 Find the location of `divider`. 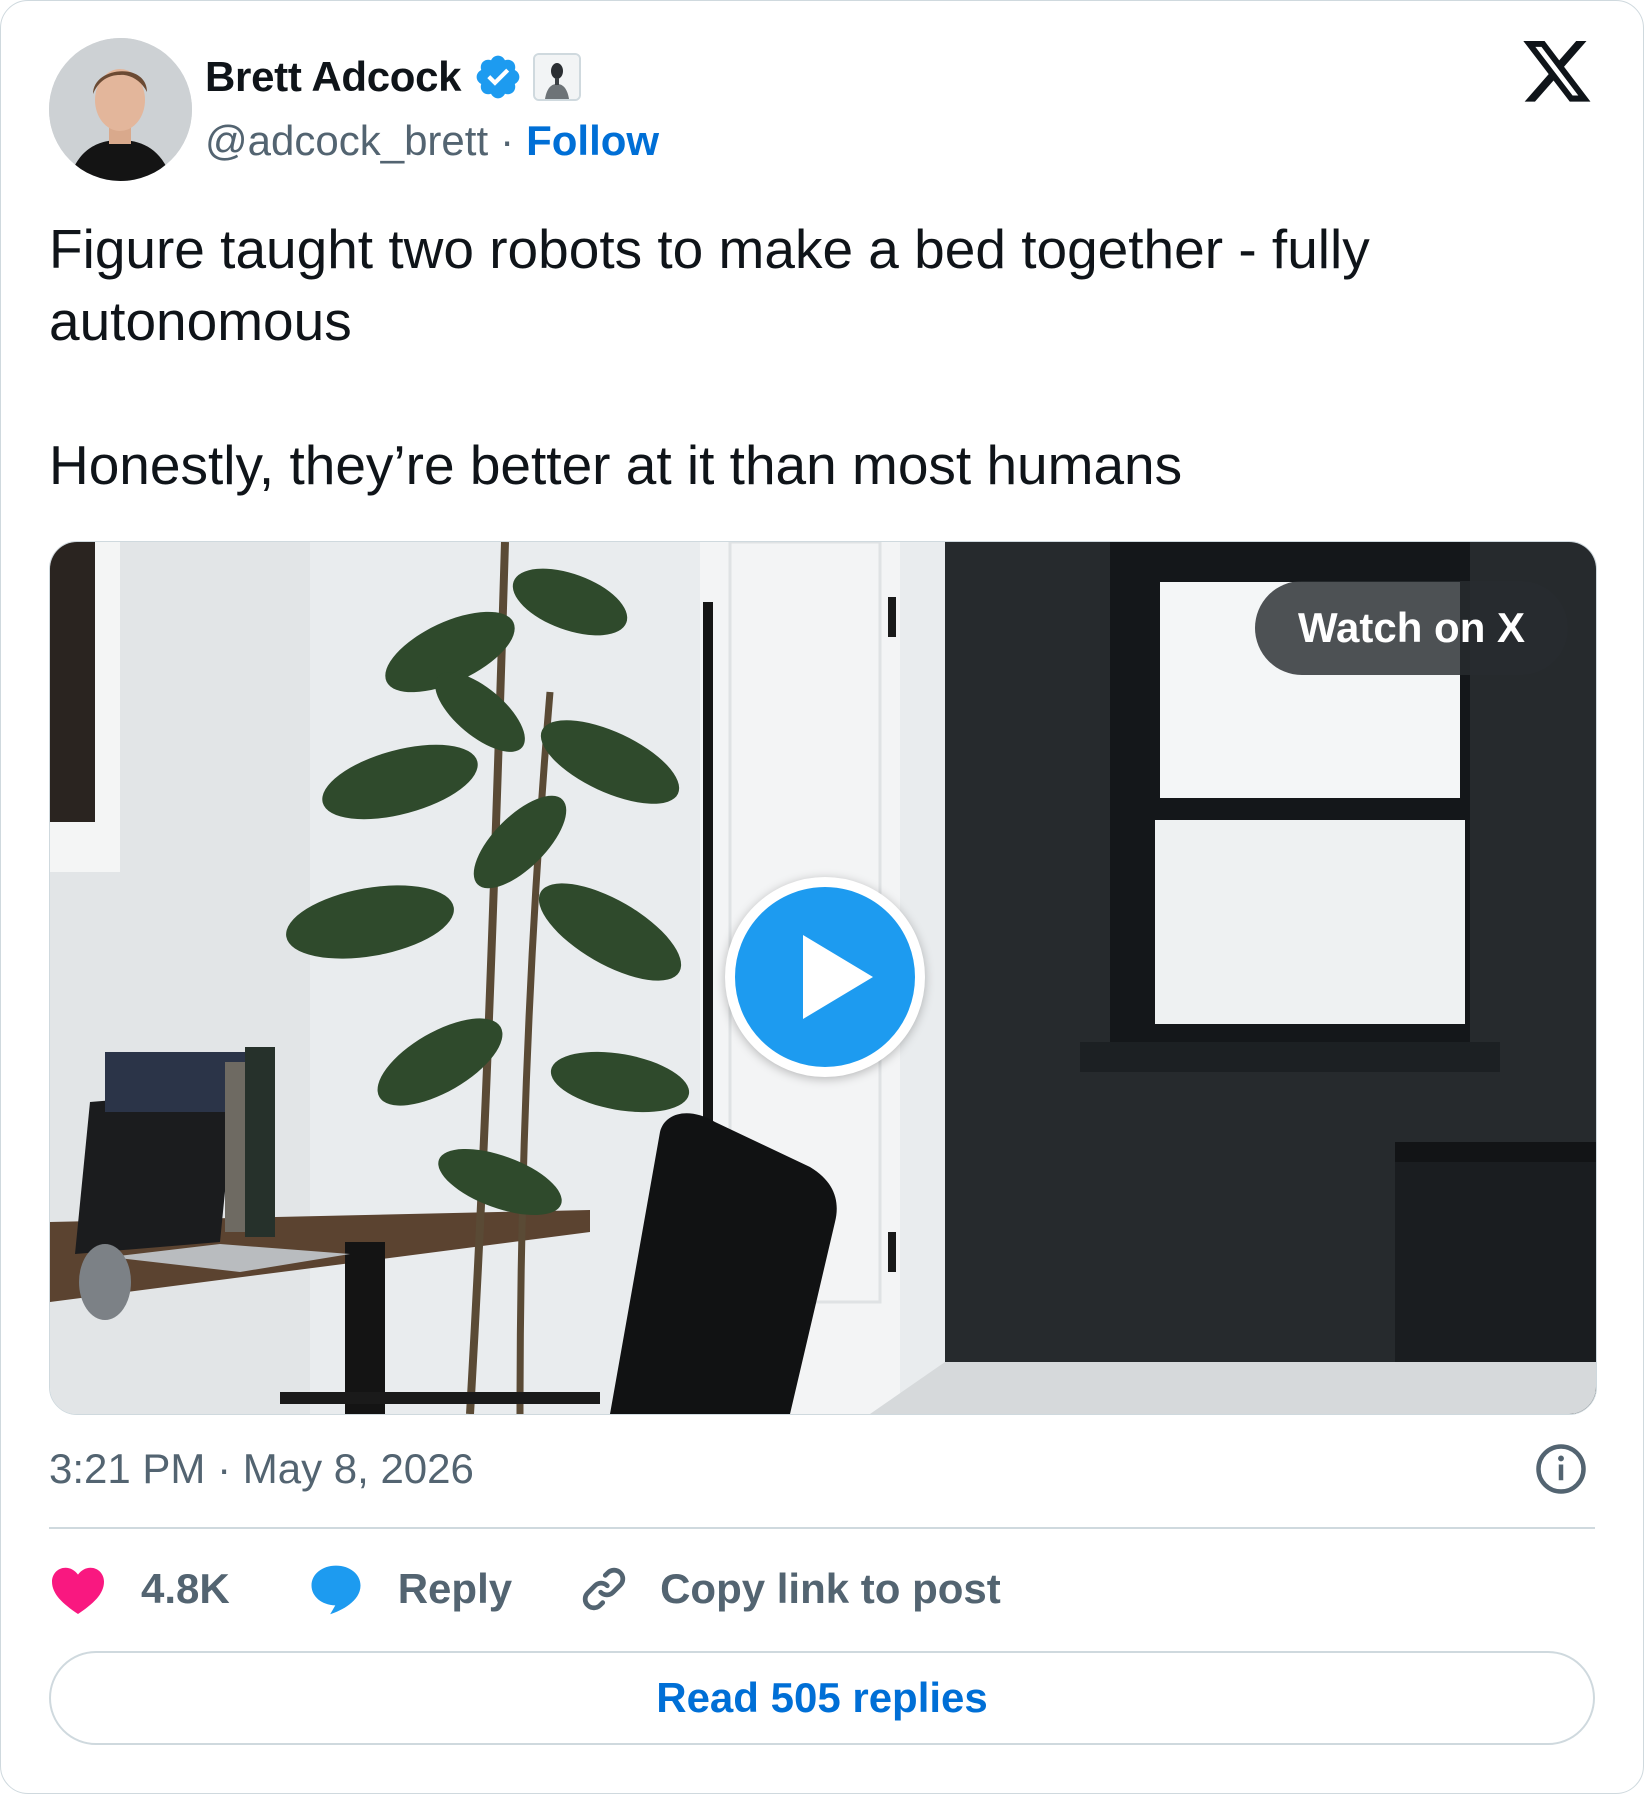

divider is located at coordinates (822, 1528).